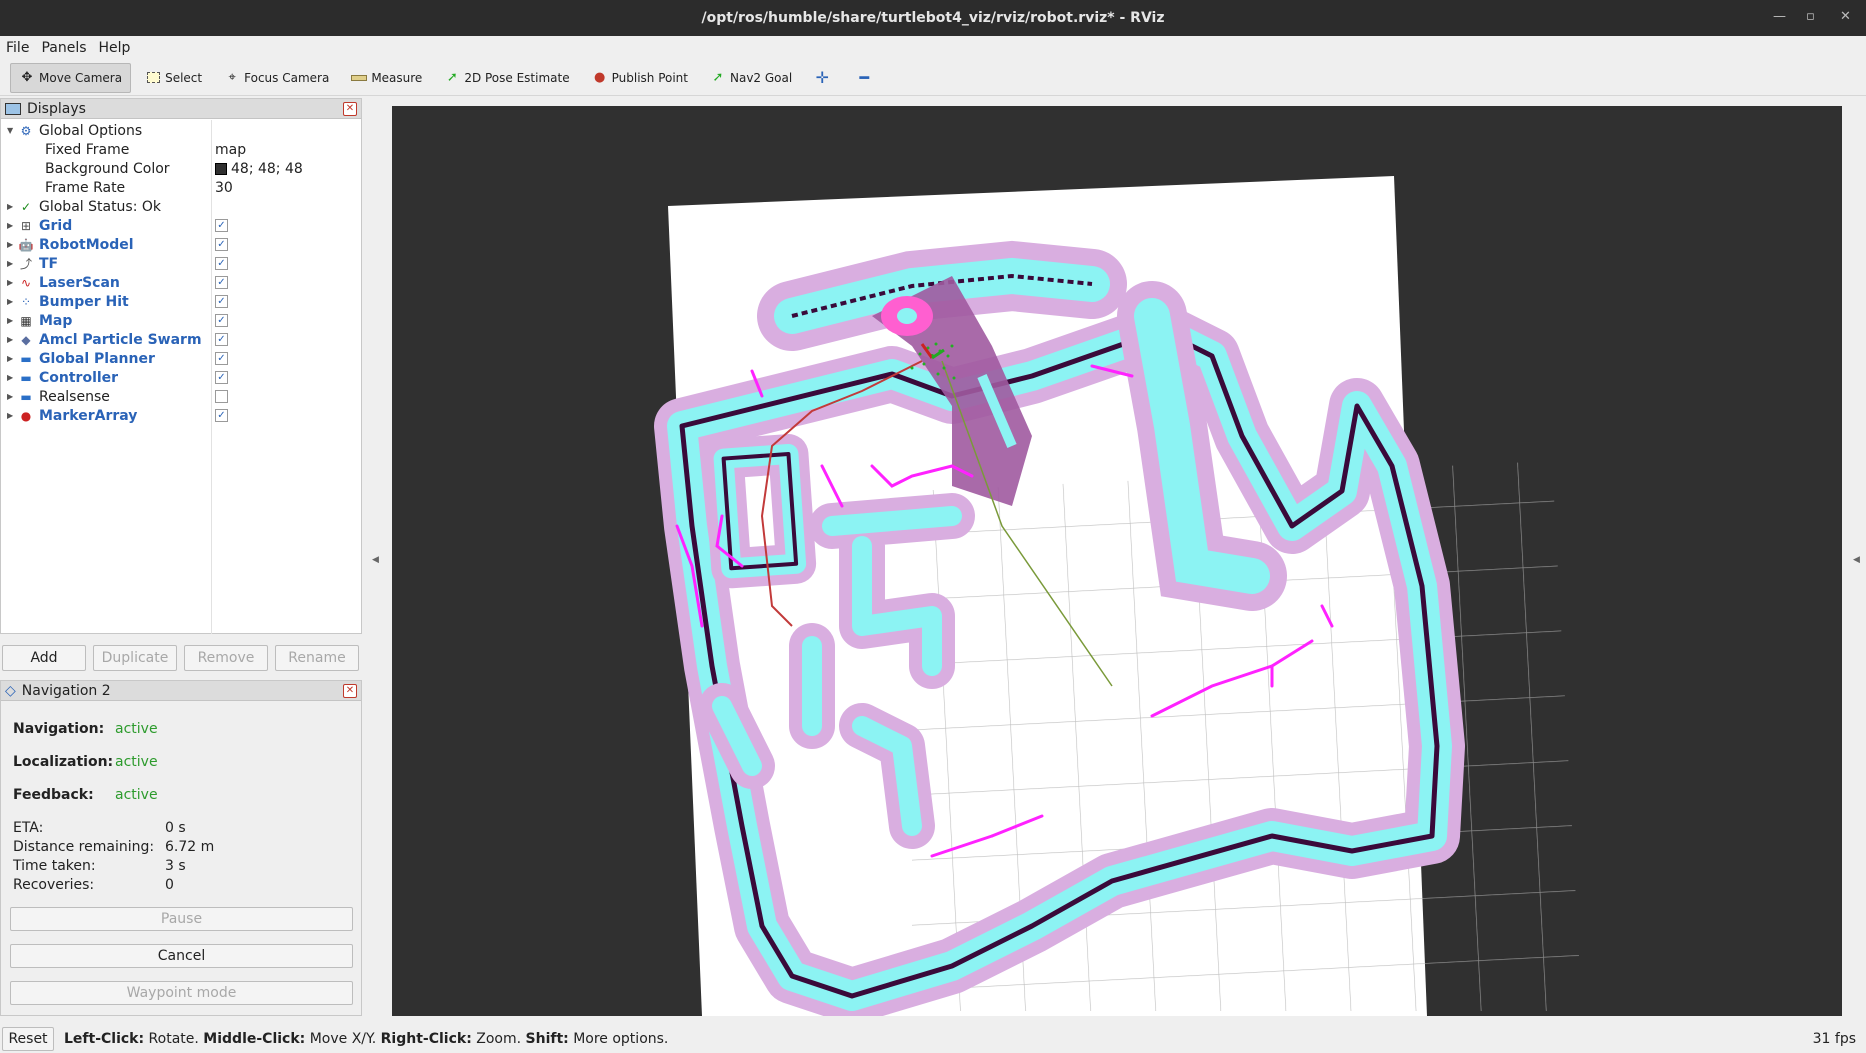 The width and height of the screenshot is (1866, 1053). I want to click on time-taken-label: Time taken:, so click(54, 866).